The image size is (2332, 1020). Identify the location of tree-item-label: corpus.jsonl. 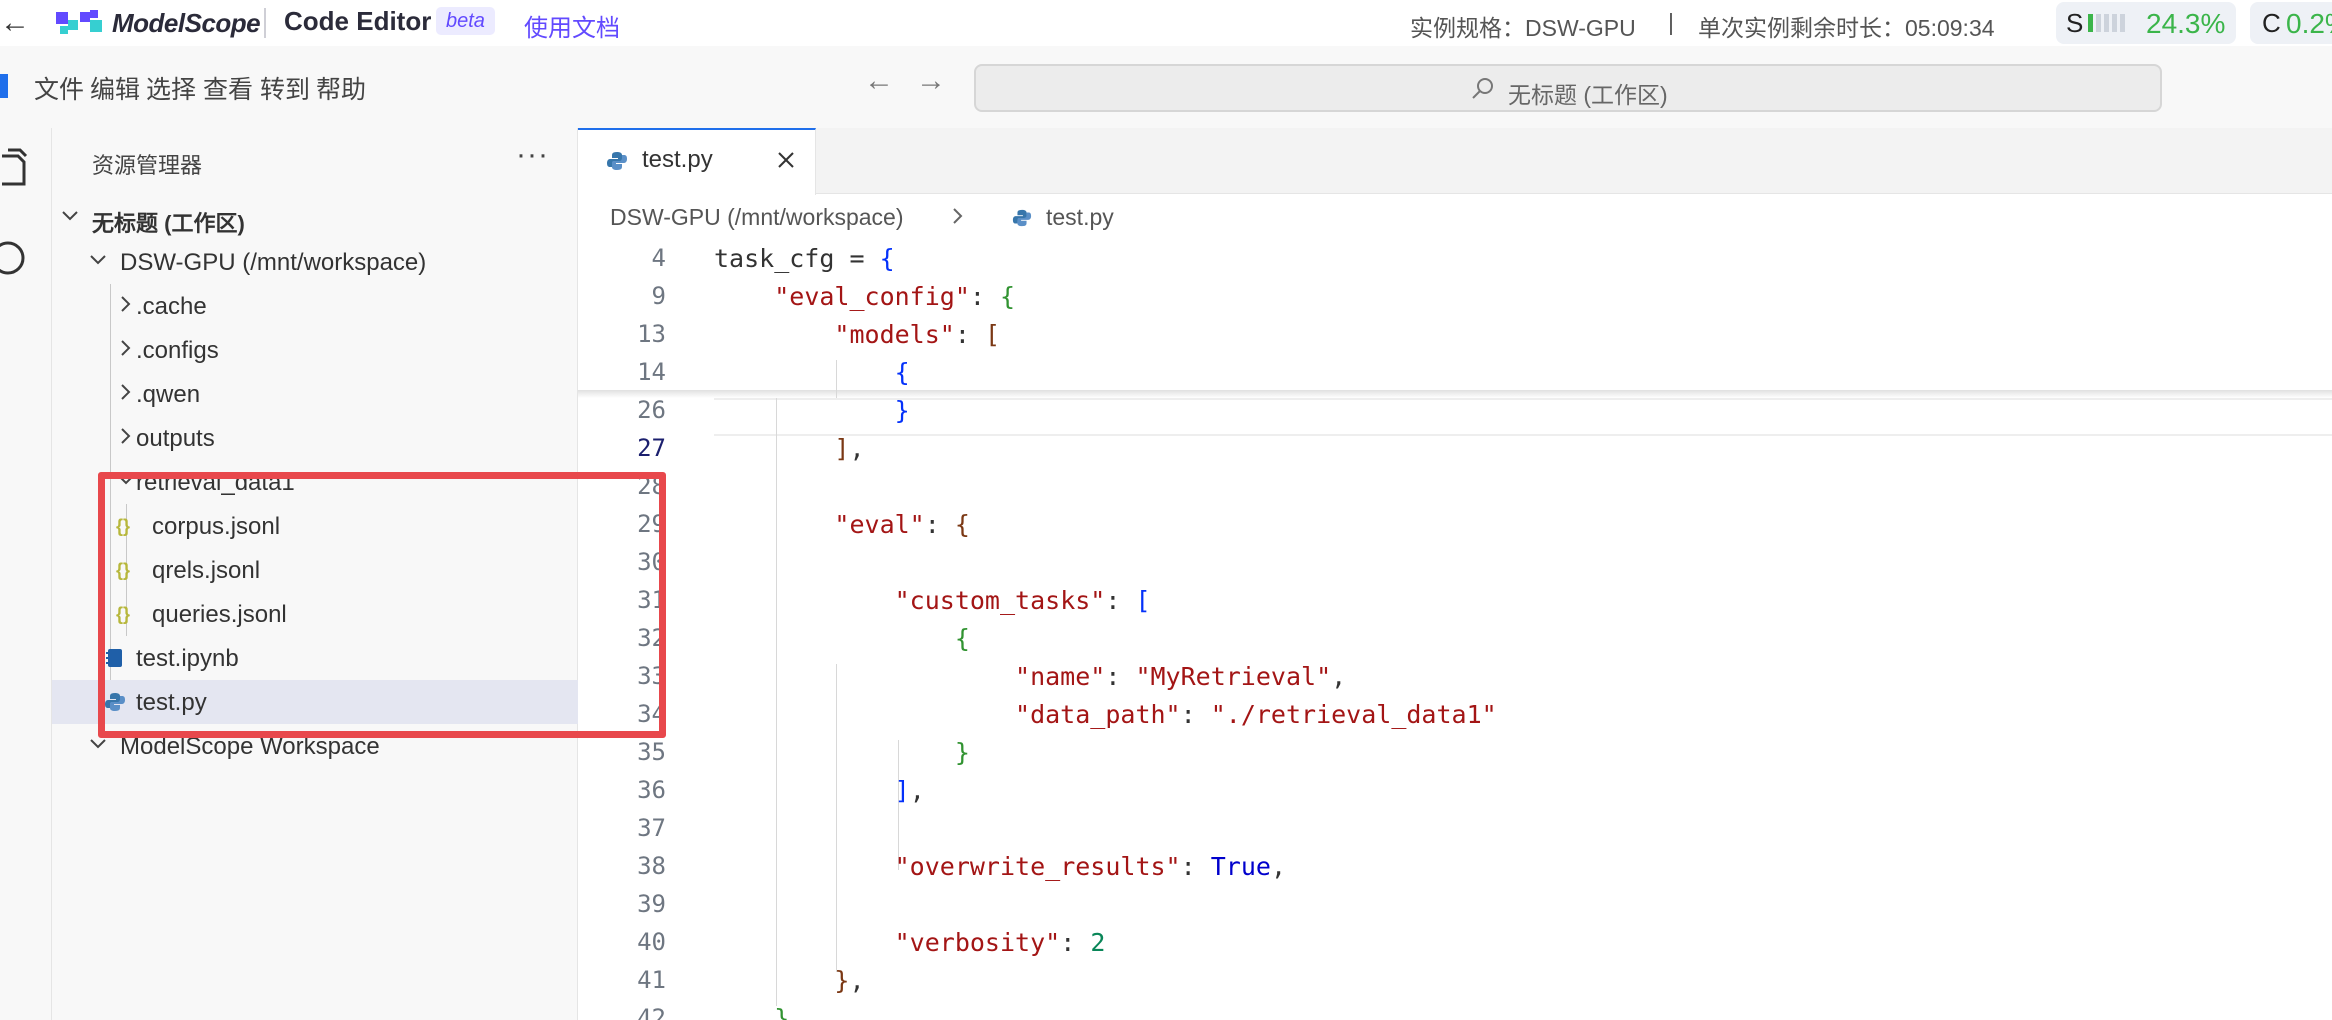
(216, 526).